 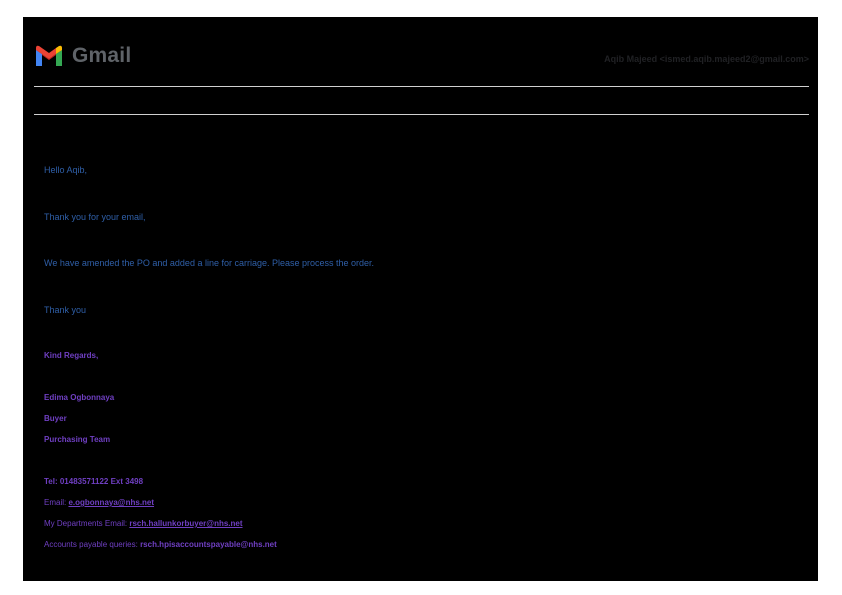 What do you see at coordinates (111, 502) in the screenshot?
I see `email-link: e.ogbonnaya@nhs.net` at bounding box center [111, 502].